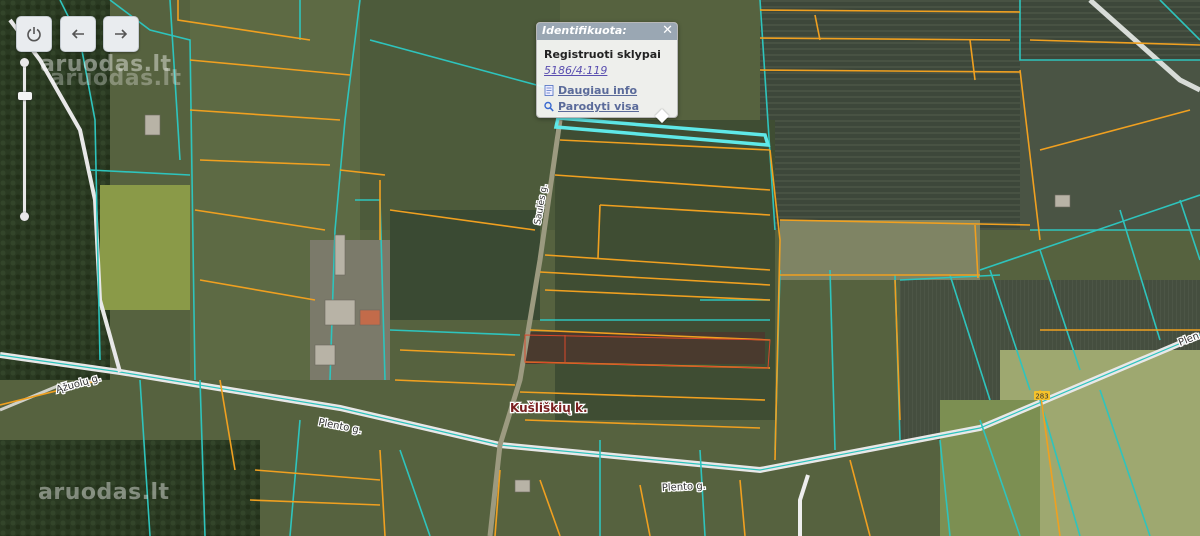  What do you see at coordinates (145, 247) in the screenshot?
I see `field-yellow` at bounding box center [145, 247].